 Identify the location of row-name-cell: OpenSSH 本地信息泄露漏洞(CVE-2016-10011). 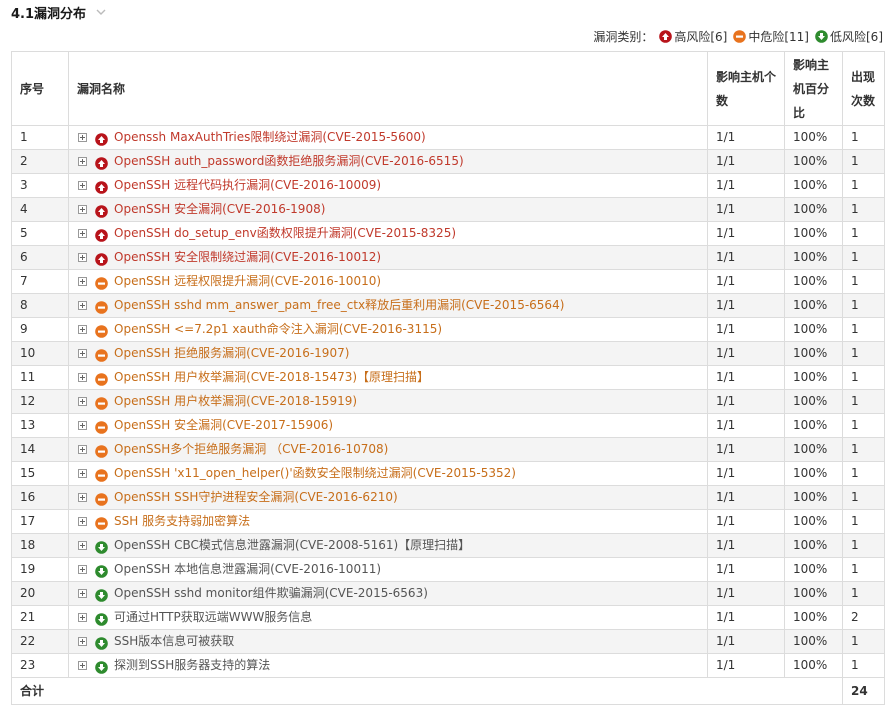
(388, 569).